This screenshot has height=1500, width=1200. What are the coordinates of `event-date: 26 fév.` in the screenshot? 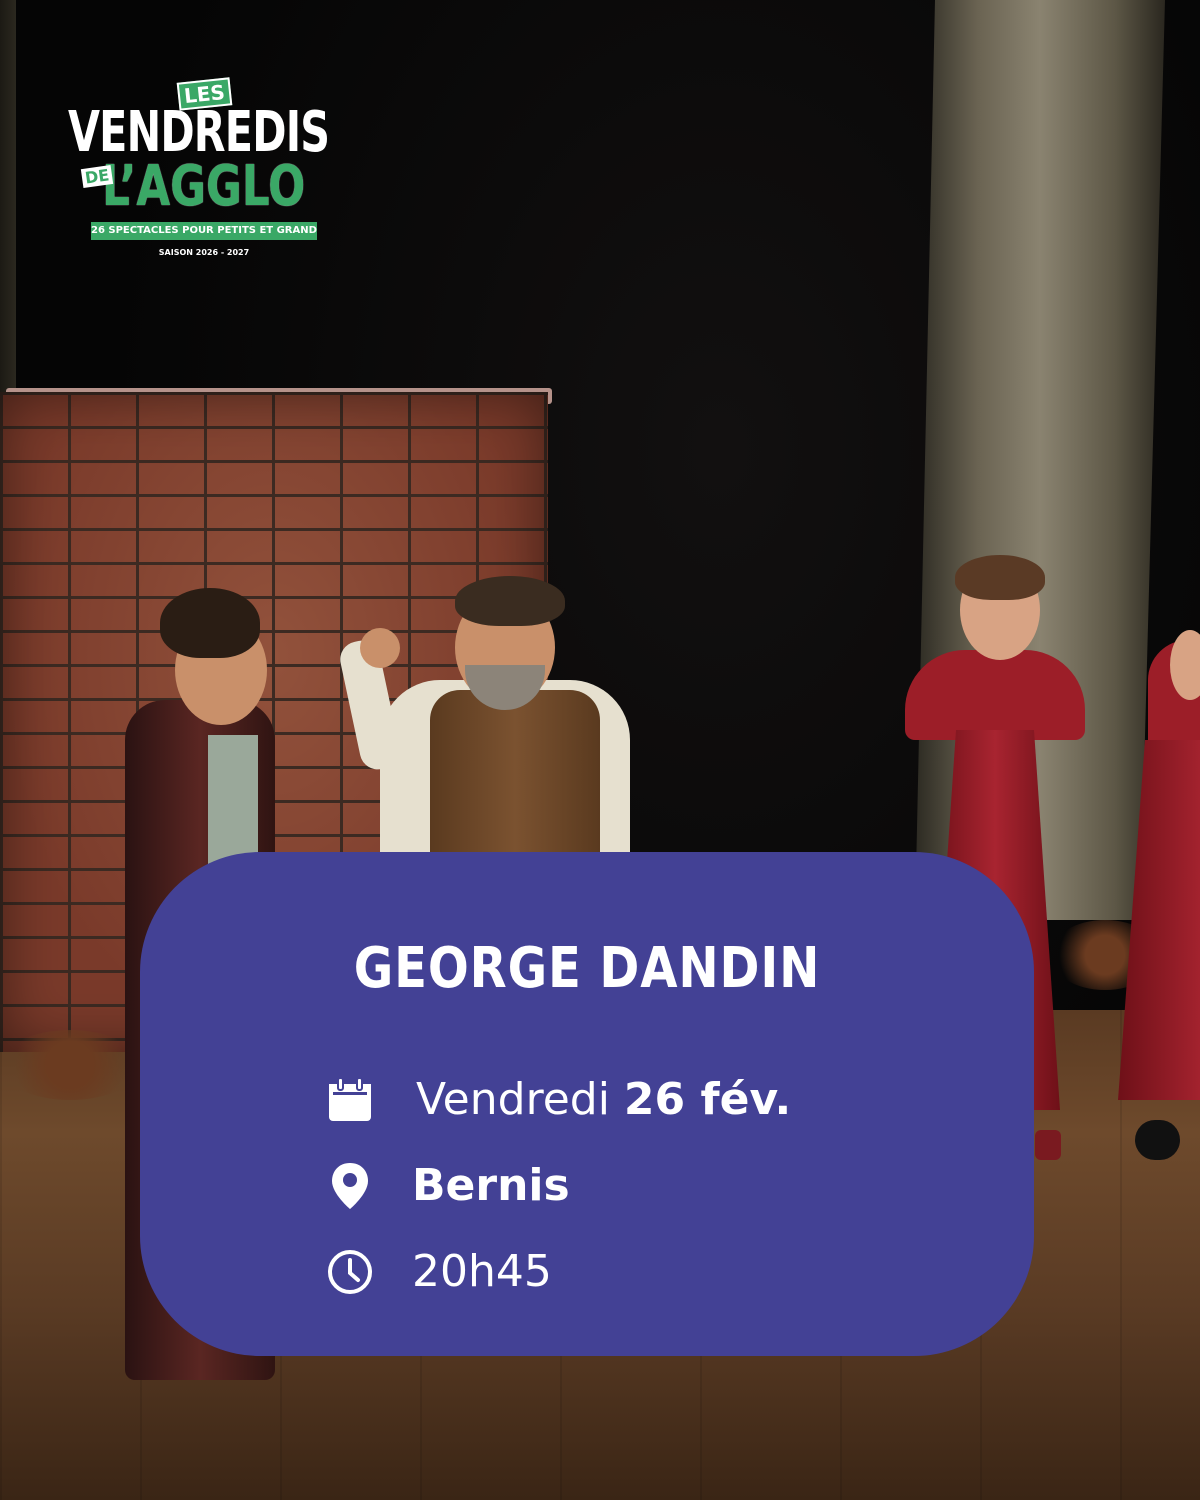 It's located at (707, 1099).